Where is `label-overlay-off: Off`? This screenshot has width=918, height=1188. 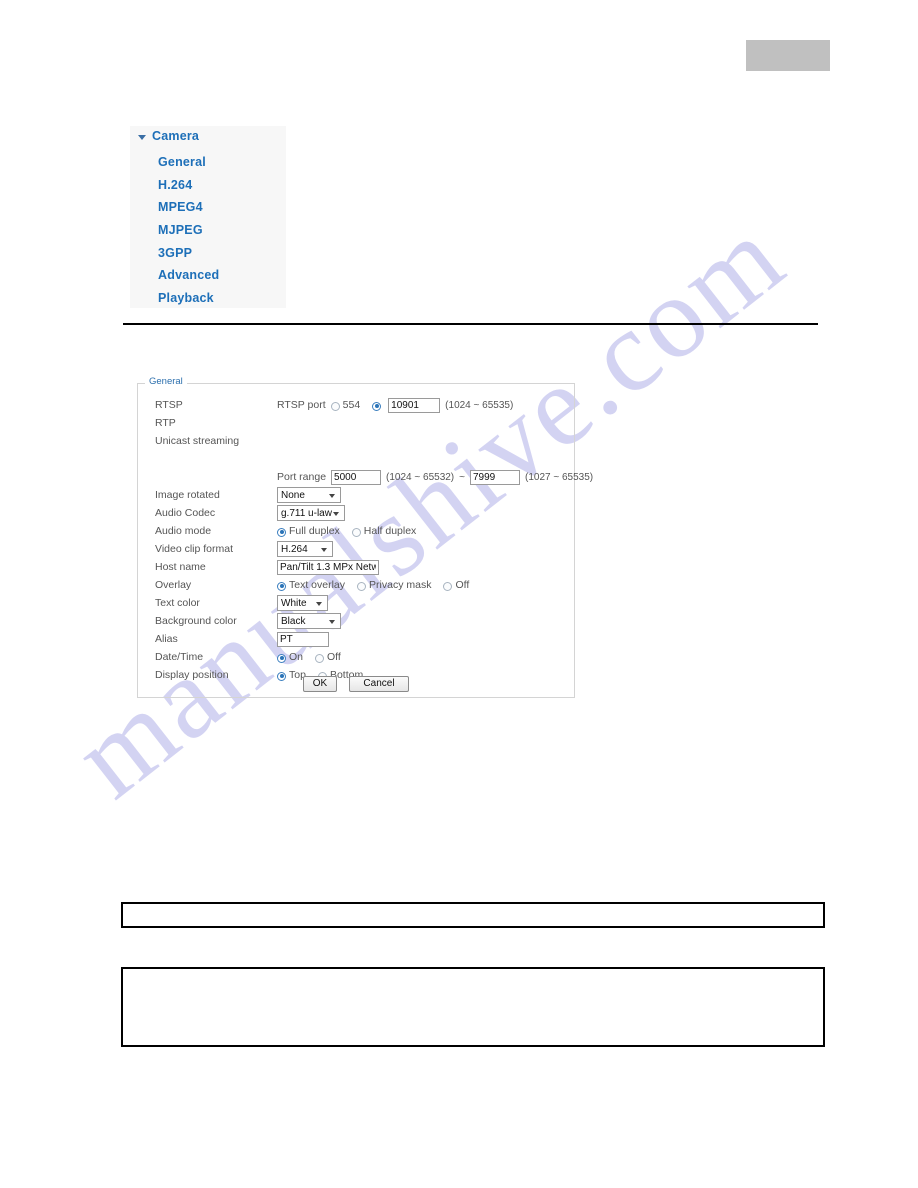 label-overlay-off: Off is located at coordinates (462, 585).